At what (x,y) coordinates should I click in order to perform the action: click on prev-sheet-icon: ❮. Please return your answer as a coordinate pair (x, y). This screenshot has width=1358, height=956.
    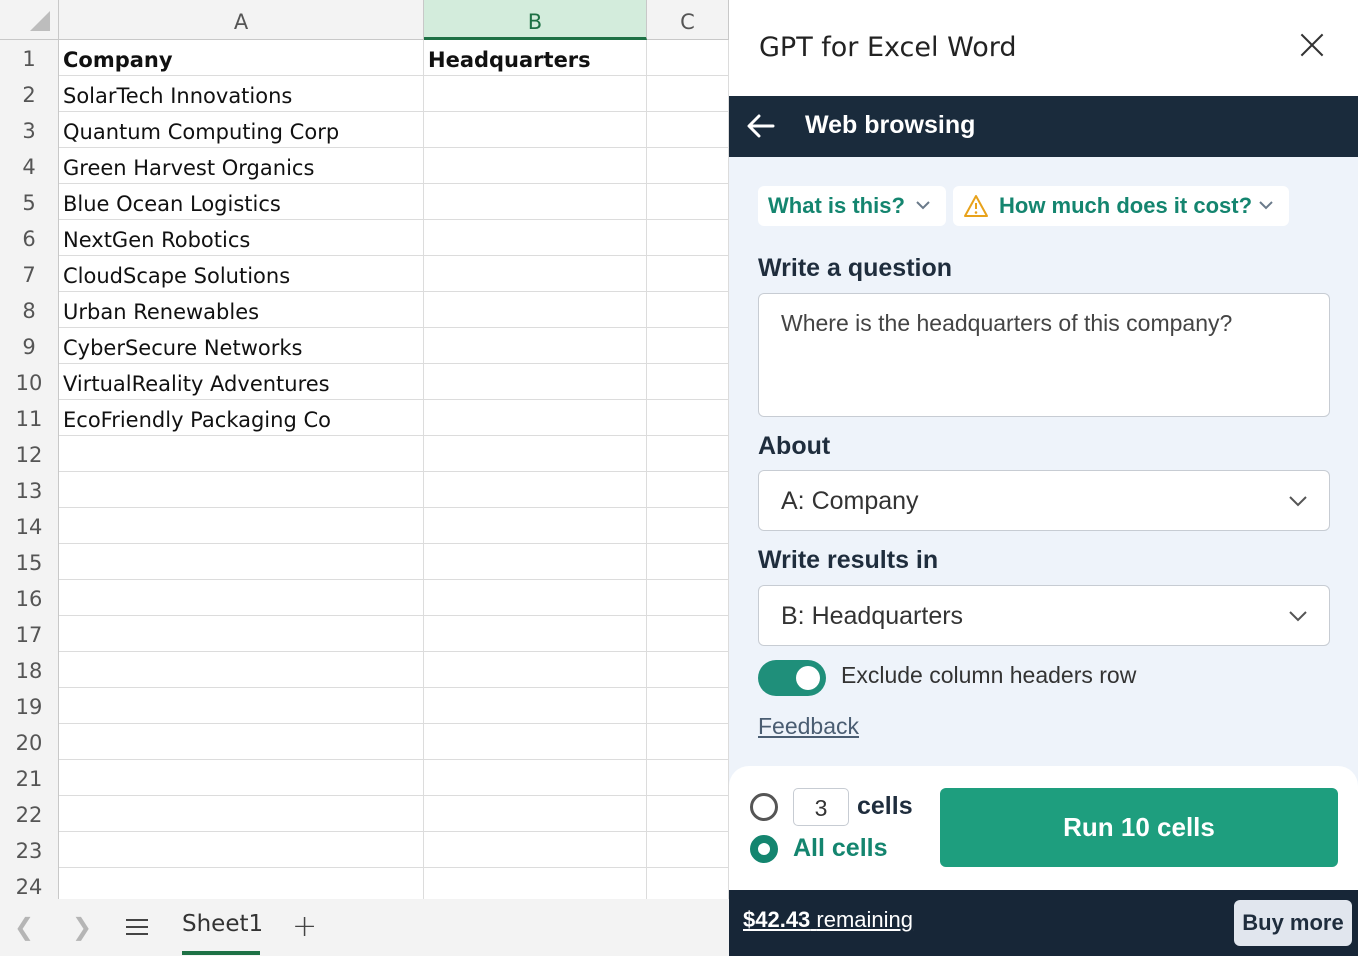
    Looking at the image, I should click on (24, 927).